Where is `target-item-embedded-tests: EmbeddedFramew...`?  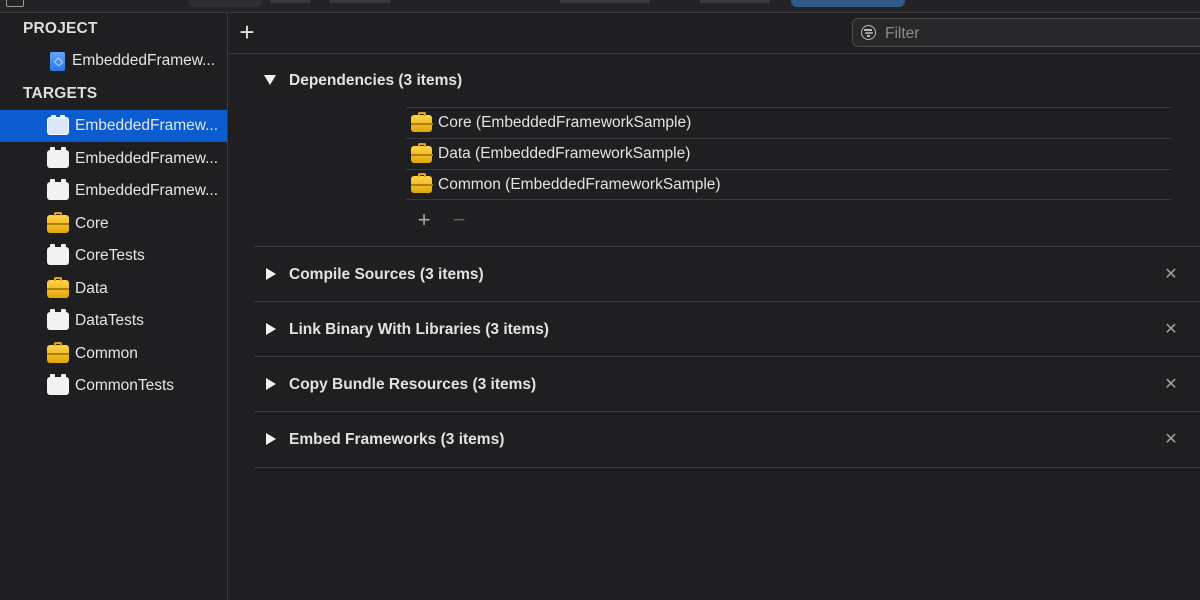 target-item-embedded-tests: EmbeddedFramew... is located at coordinates (113, 159).